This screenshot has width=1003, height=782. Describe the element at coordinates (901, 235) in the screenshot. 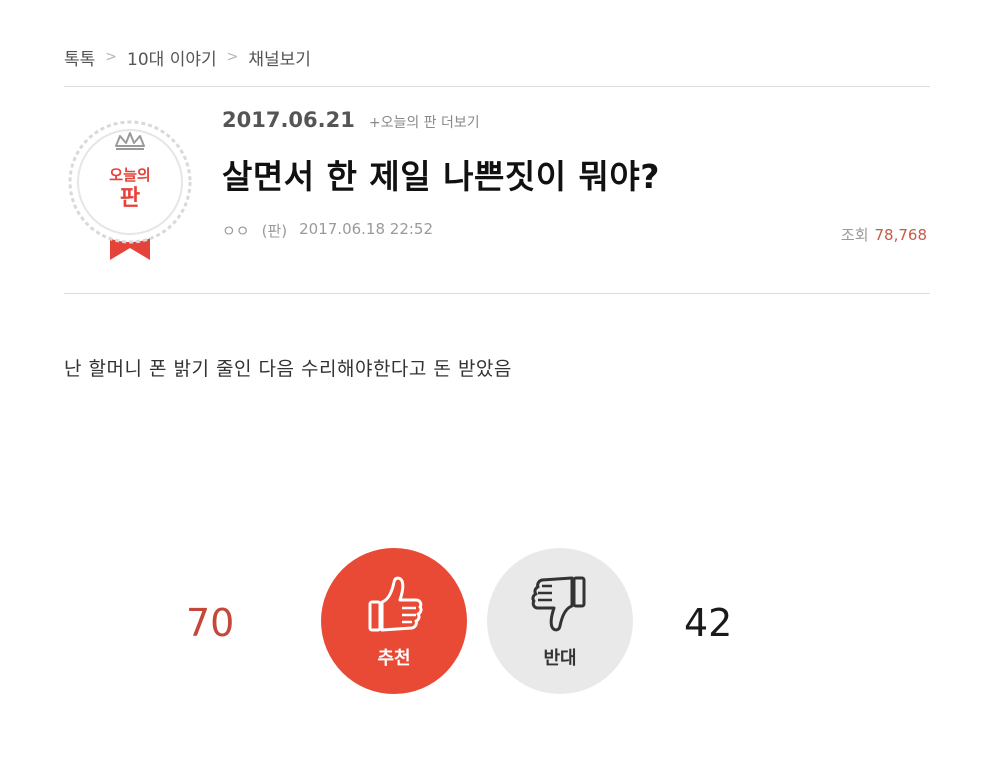

I see `views-number: 78,768` at that location.